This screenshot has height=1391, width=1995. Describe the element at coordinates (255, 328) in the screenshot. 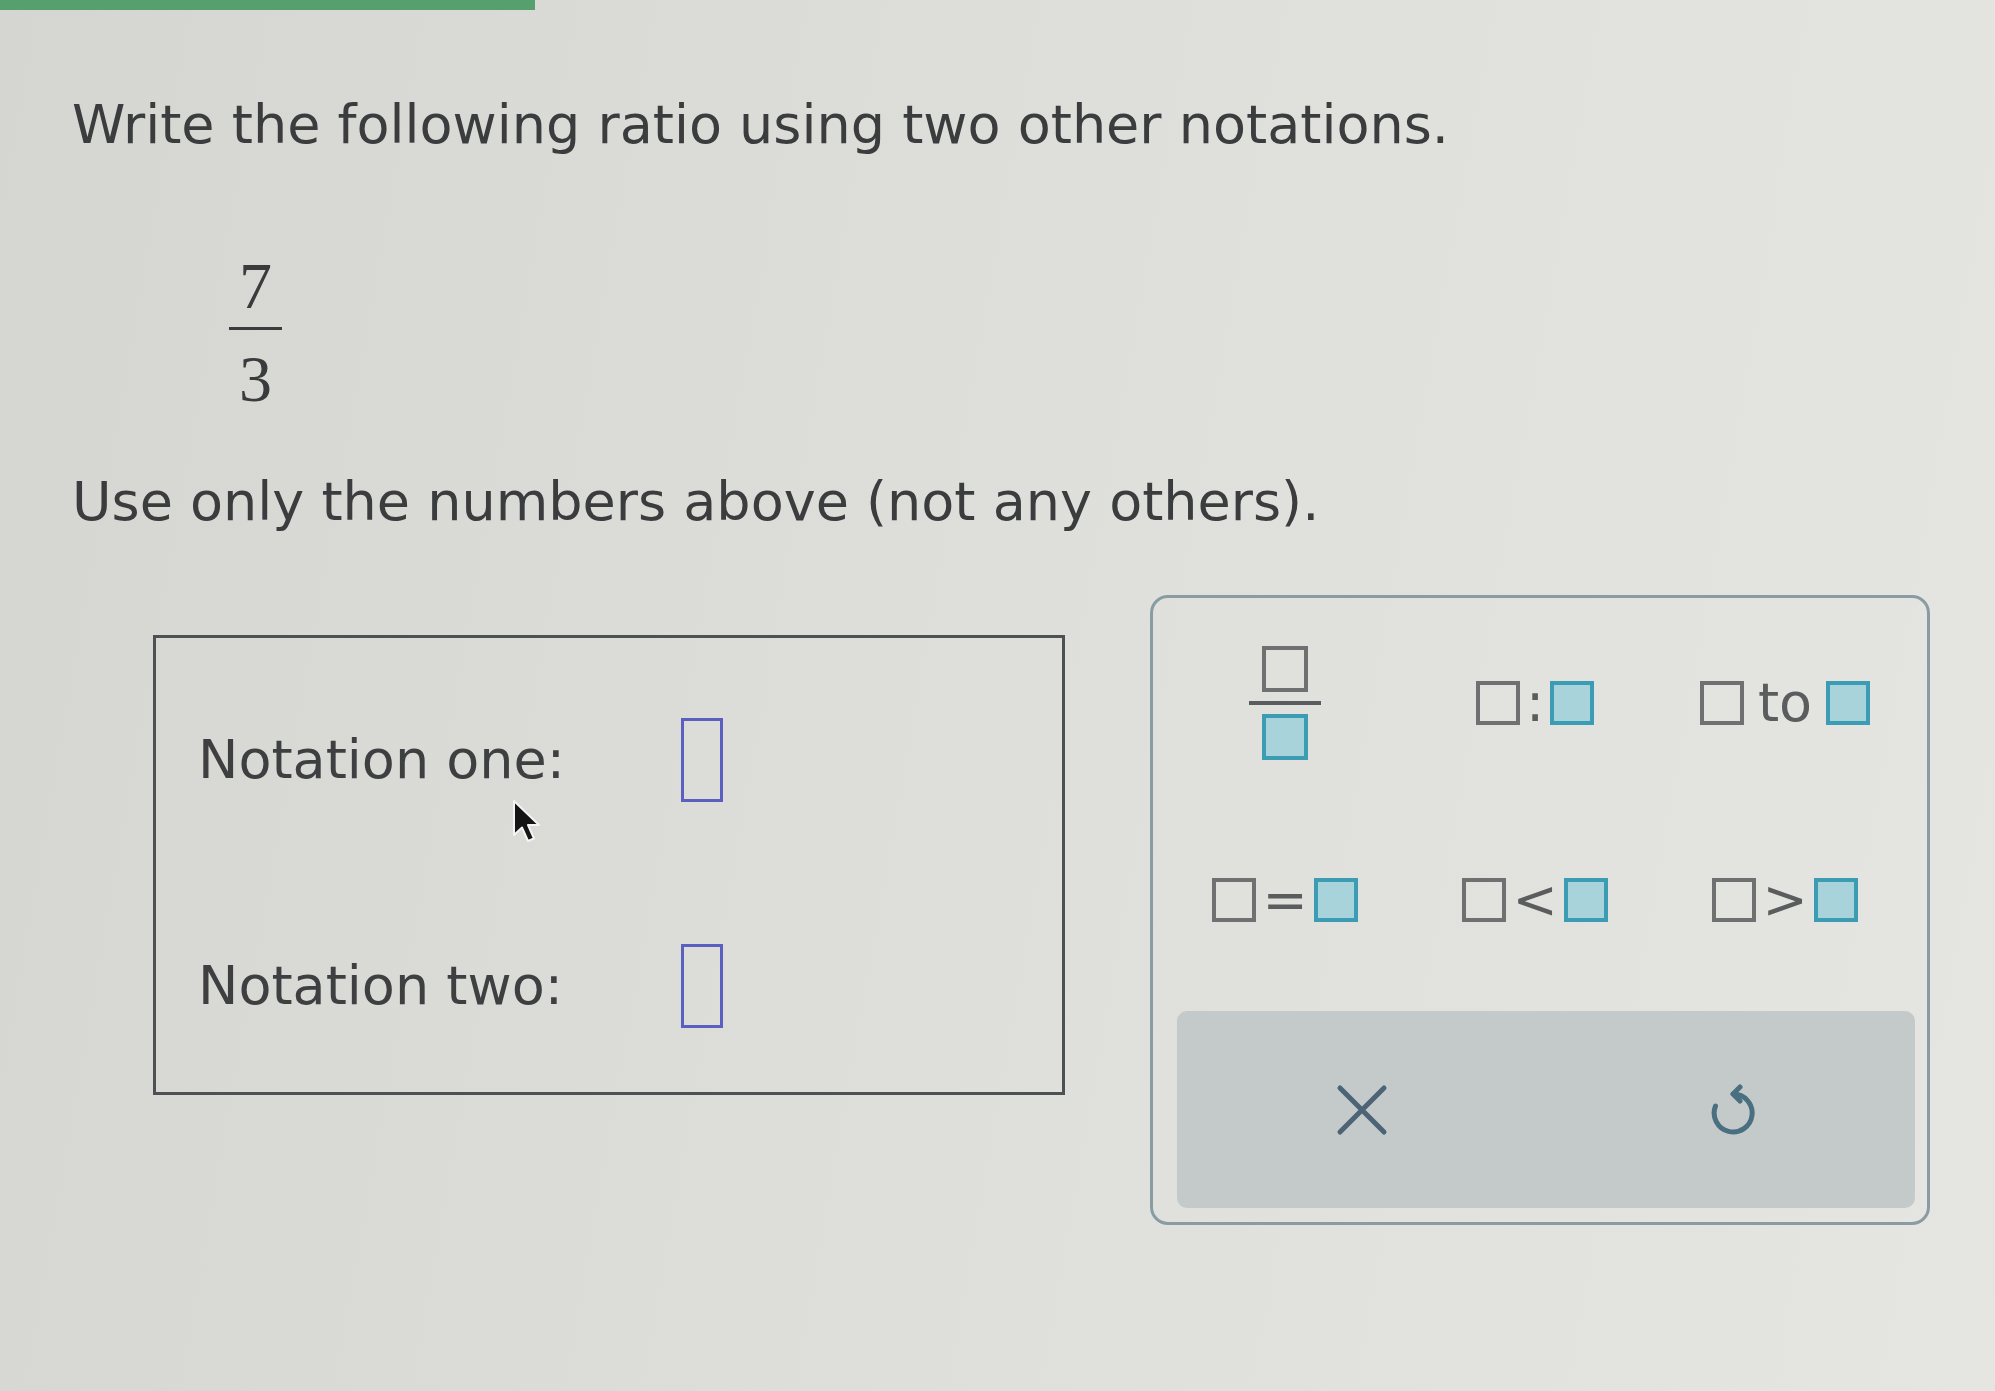

I see `fraction-bar` at that location.